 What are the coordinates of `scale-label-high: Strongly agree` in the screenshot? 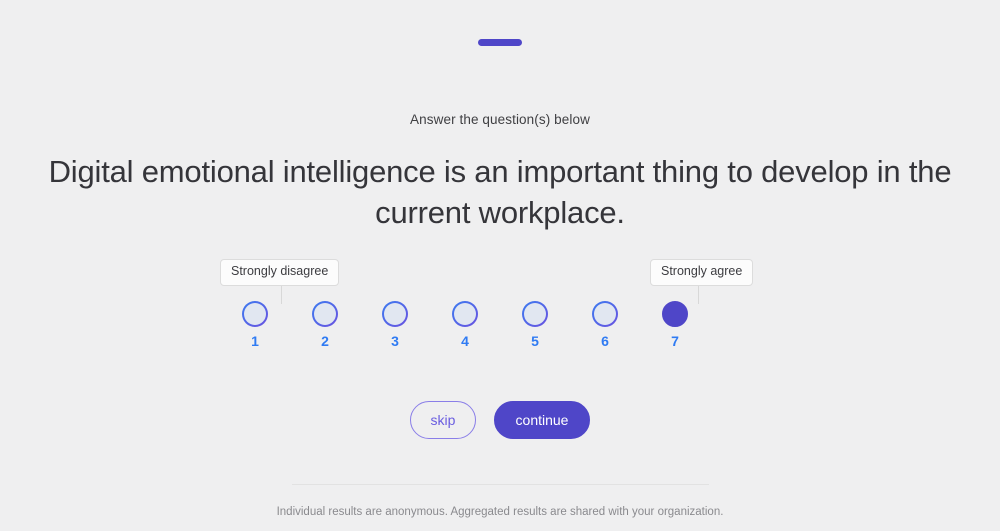 It's located at (702, 273).